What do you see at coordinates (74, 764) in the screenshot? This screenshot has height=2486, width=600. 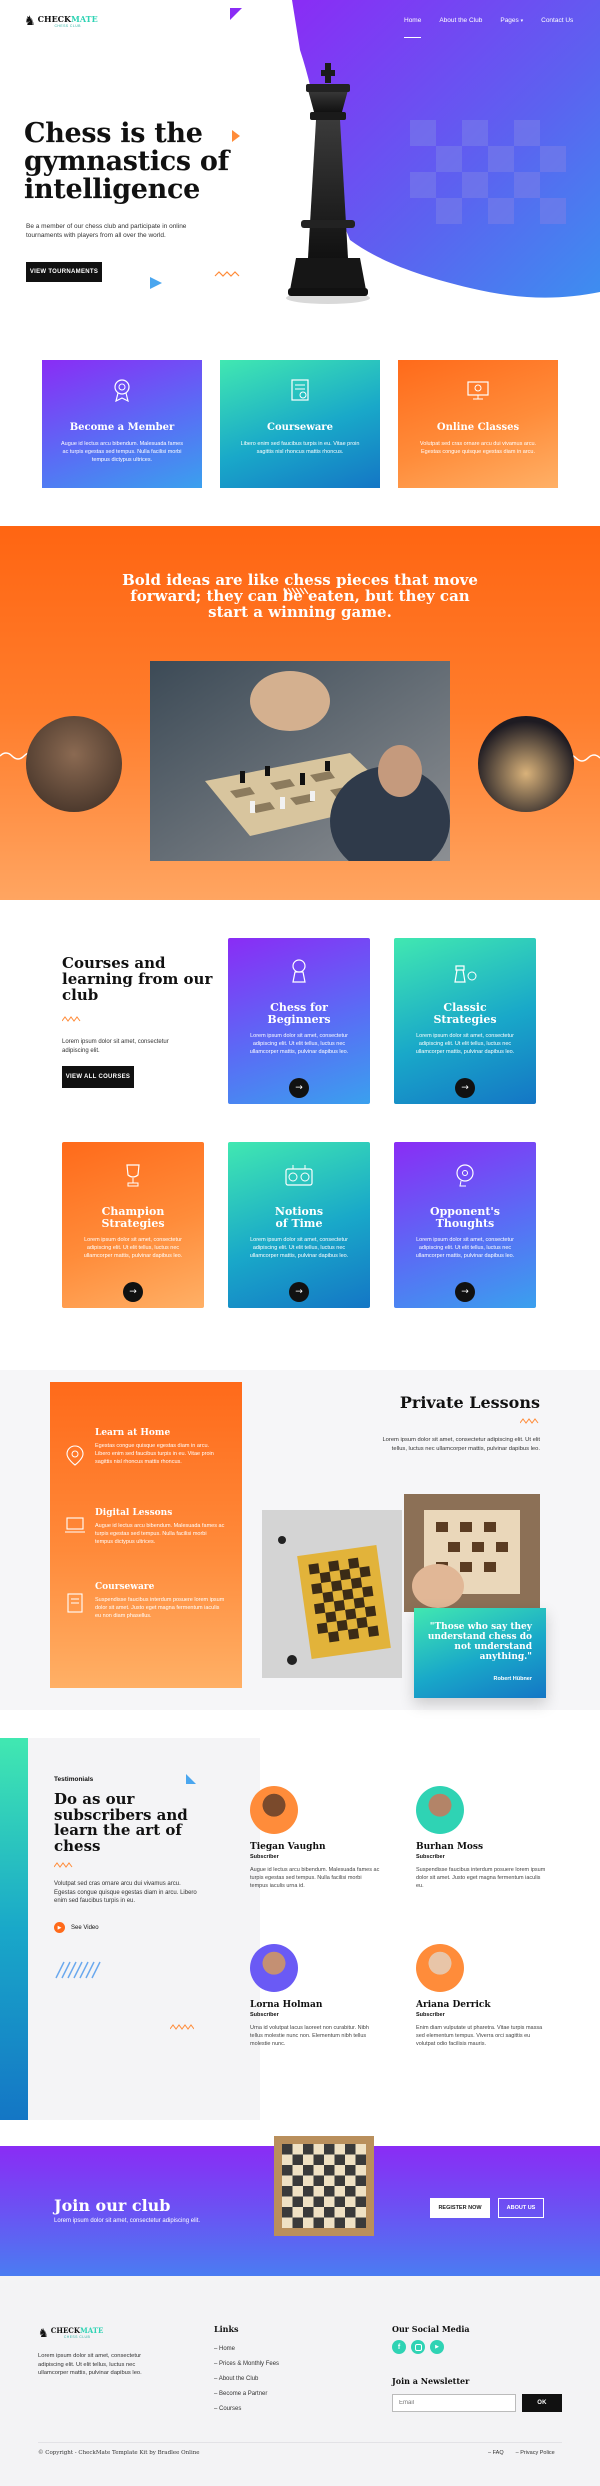 I see `left-circle-photo` at bounding box center [74, 764].